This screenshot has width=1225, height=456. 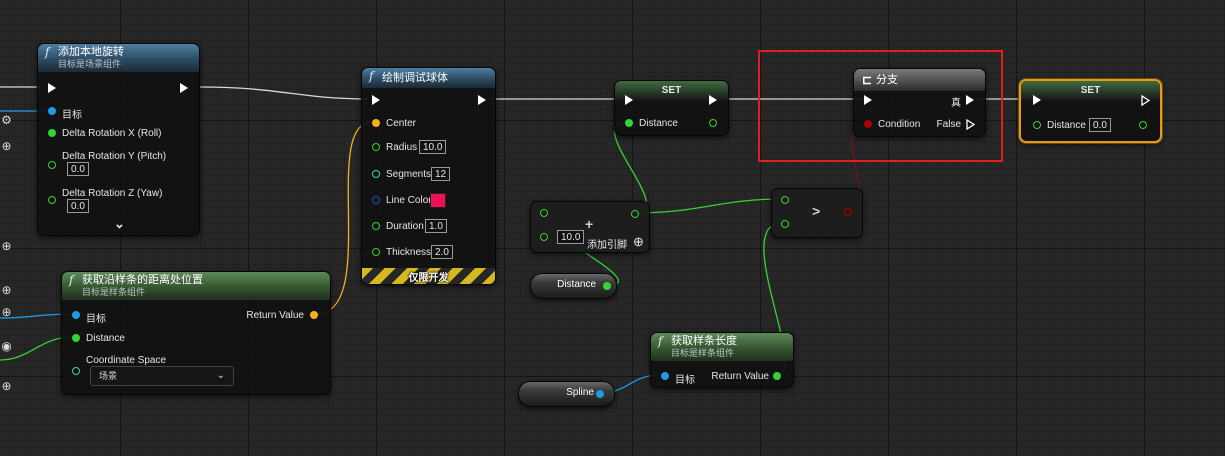 I want to click on gear-icon: ⚙, so click(x=6, y=120).